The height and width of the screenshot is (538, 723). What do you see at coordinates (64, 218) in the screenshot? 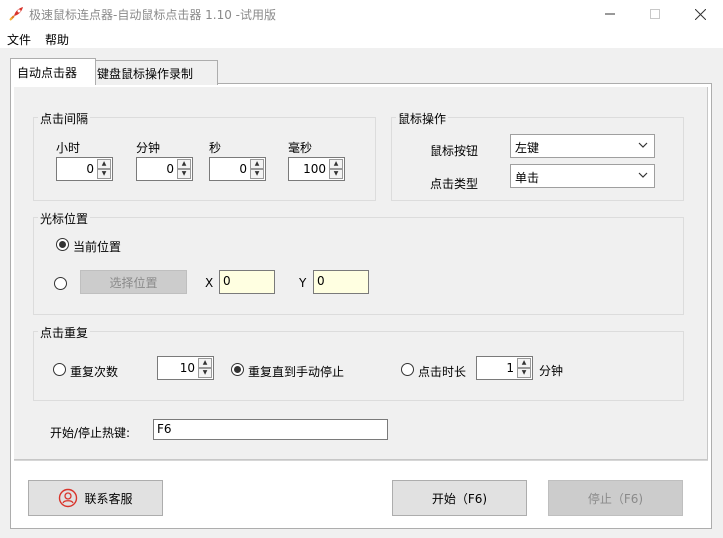
I see `cursor-position-group-title: 光标位置` at bounding box center [64, 218].